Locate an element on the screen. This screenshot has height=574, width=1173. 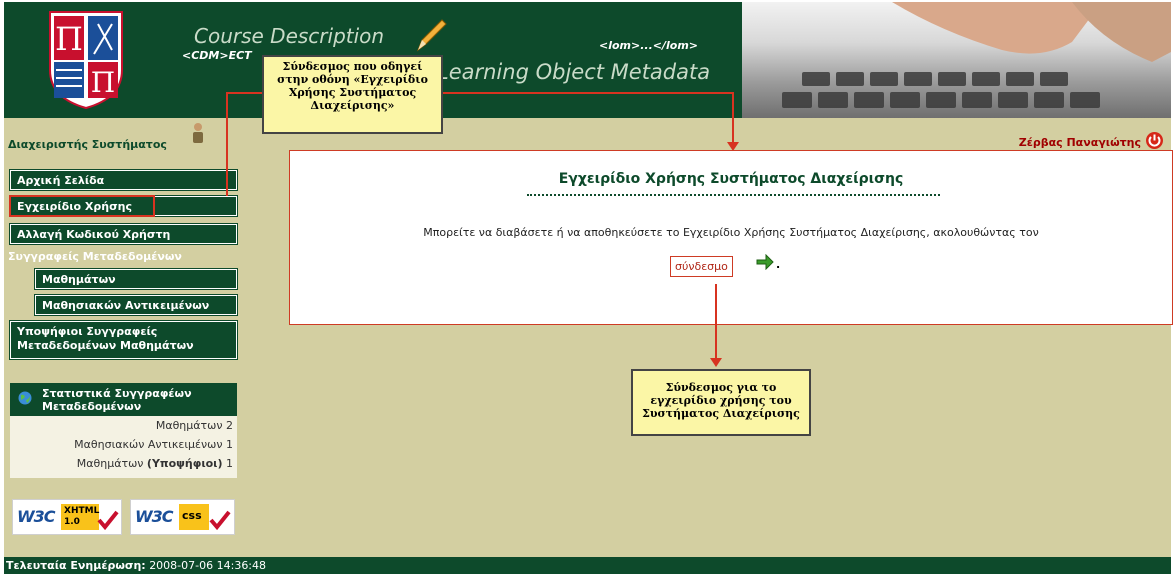
stats-title: Στατιστικά Συγγραφέων Μεταδεδομένων is located at coordinates (117, 400).